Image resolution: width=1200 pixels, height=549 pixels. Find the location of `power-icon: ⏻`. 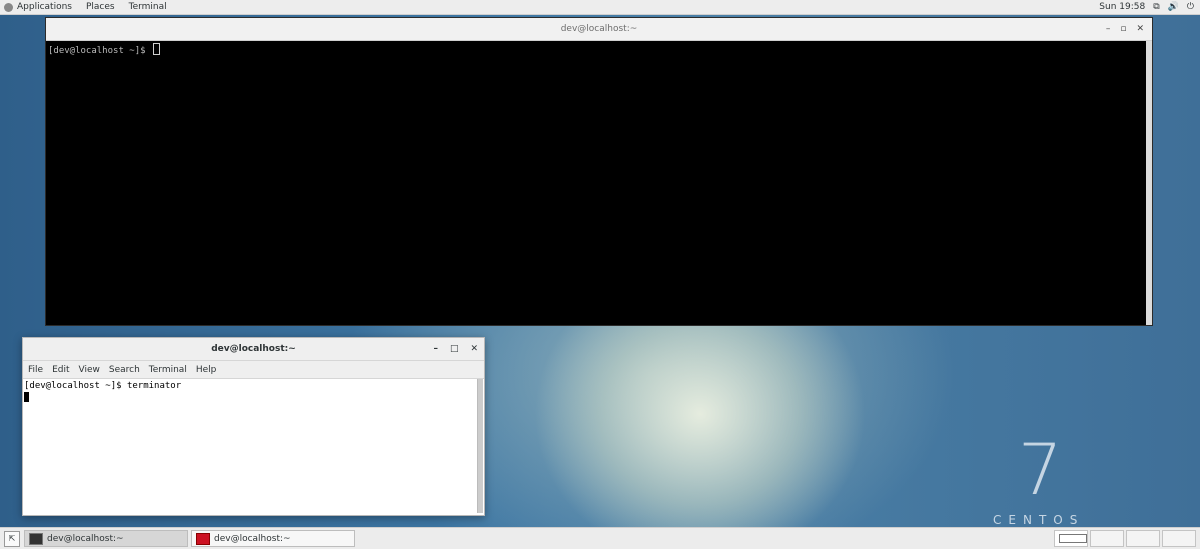

power-icon: ⏻ is located at coordinates (1190, 7).